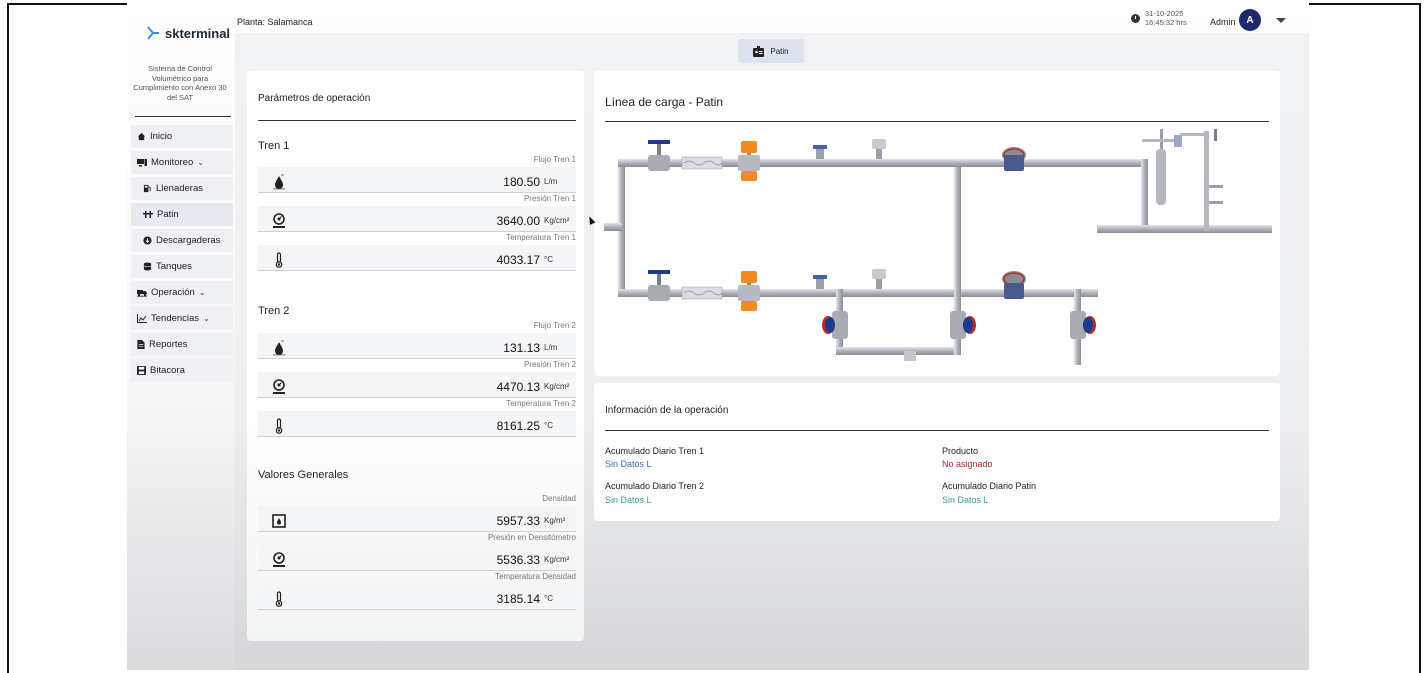  I want to click on user-menu-dropdown-icon, so click(1281, 20).